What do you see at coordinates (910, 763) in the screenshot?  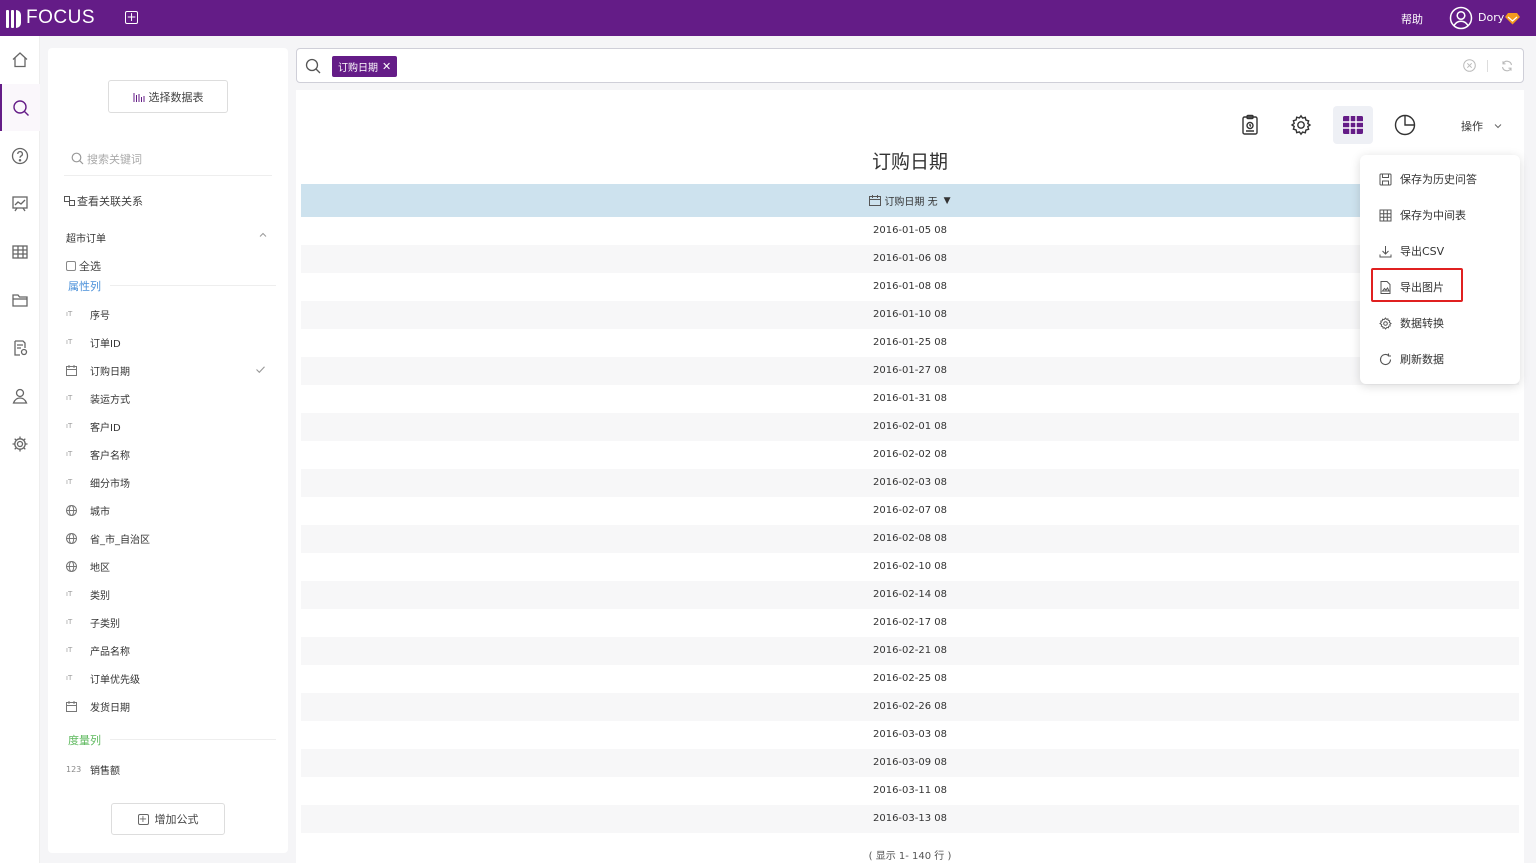 I see `table-row: 2016-03-09 08` at bounding box center [910, 763].